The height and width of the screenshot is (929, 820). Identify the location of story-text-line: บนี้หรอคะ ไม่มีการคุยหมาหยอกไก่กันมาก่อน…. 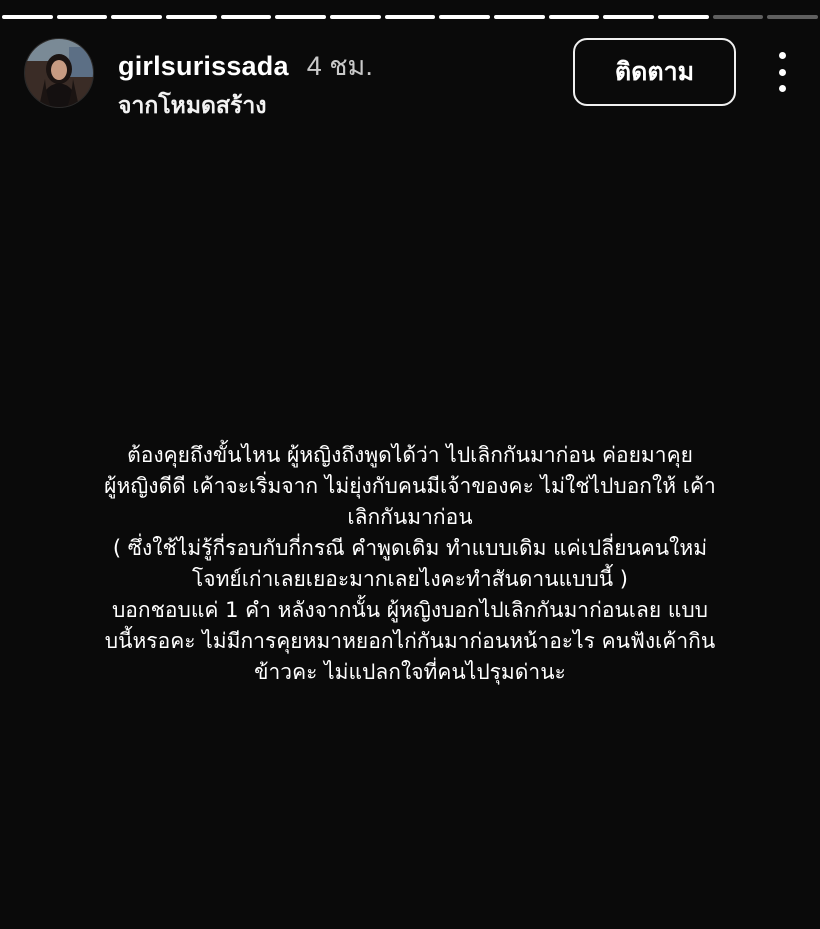
(410, 641).